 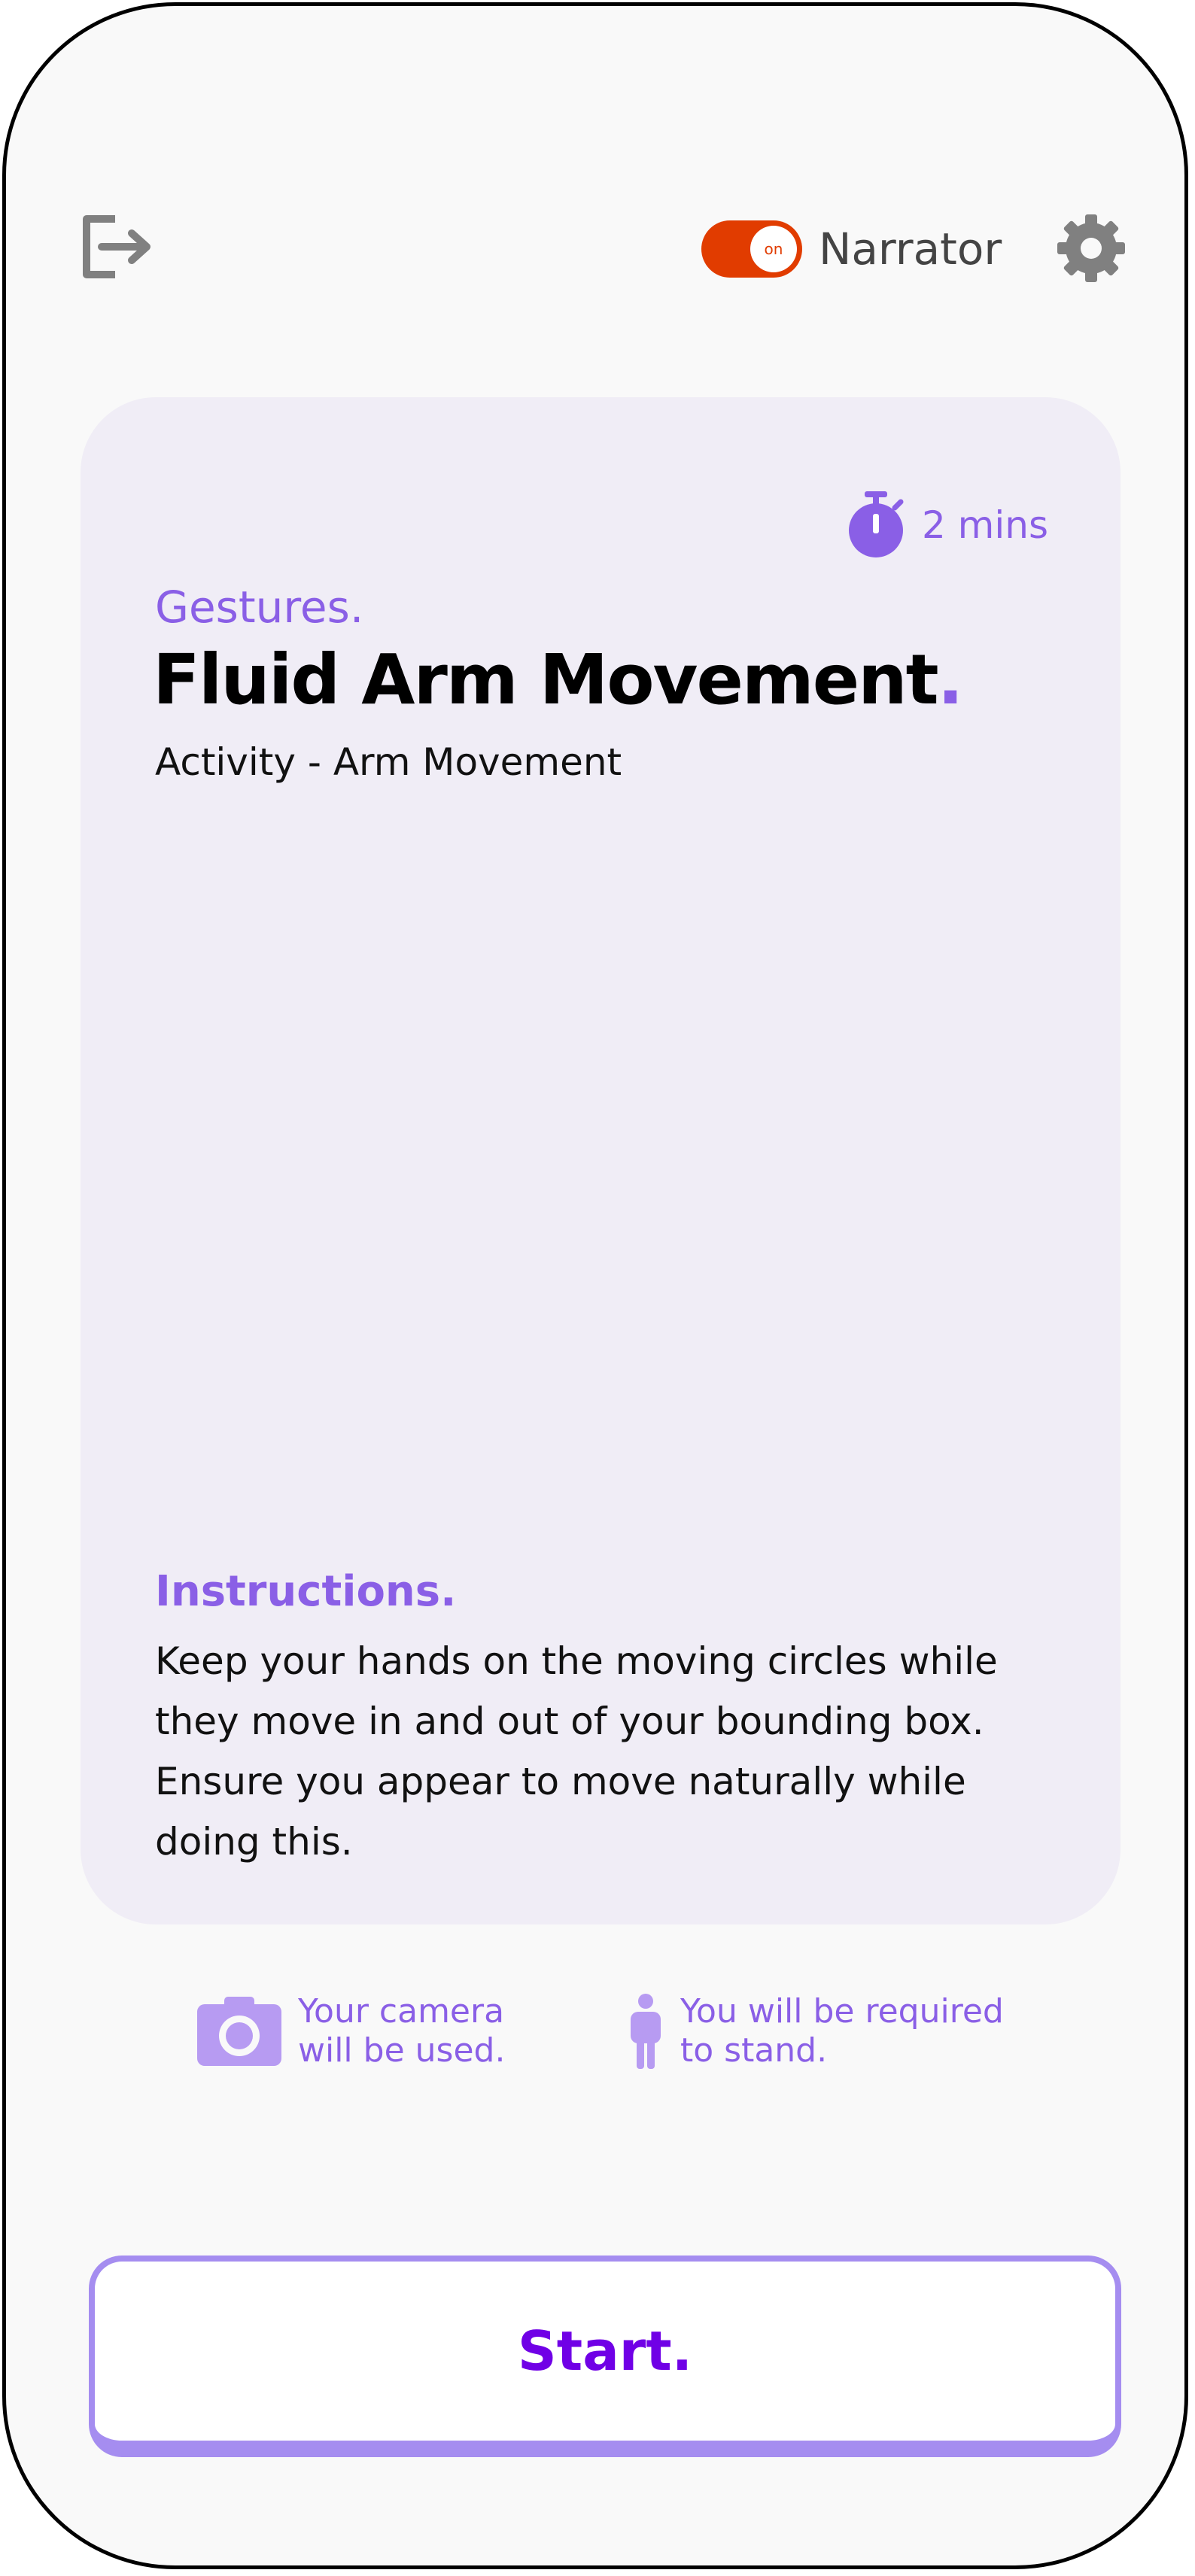 I want to click on activity-title: Fluid Arm Movement., so click(x=558, y=680).